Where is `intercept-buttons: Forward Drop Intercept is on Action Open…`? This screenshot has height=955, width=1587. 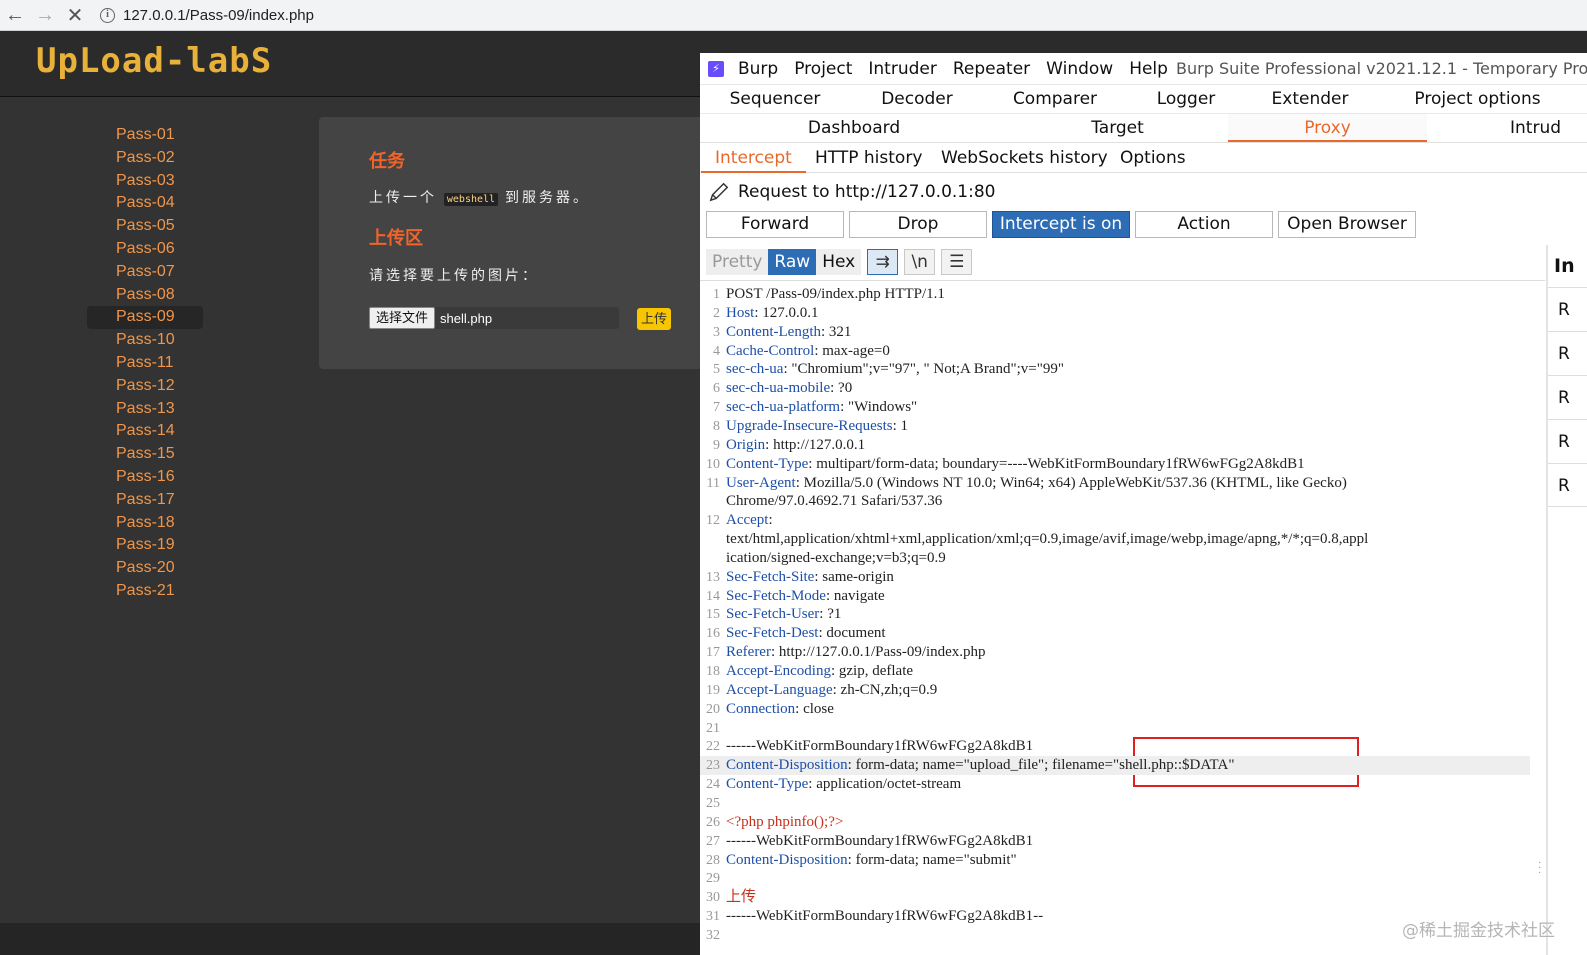 intercept-buttons: Forward Drop Intercept is on Action Open… is located at coordinates (1063, 224).